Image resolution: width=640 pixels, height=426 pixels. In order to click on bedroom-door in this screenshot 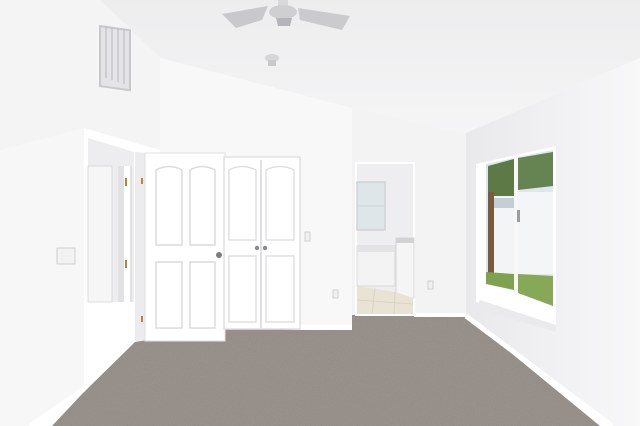, I will do `click(180, 247)`.